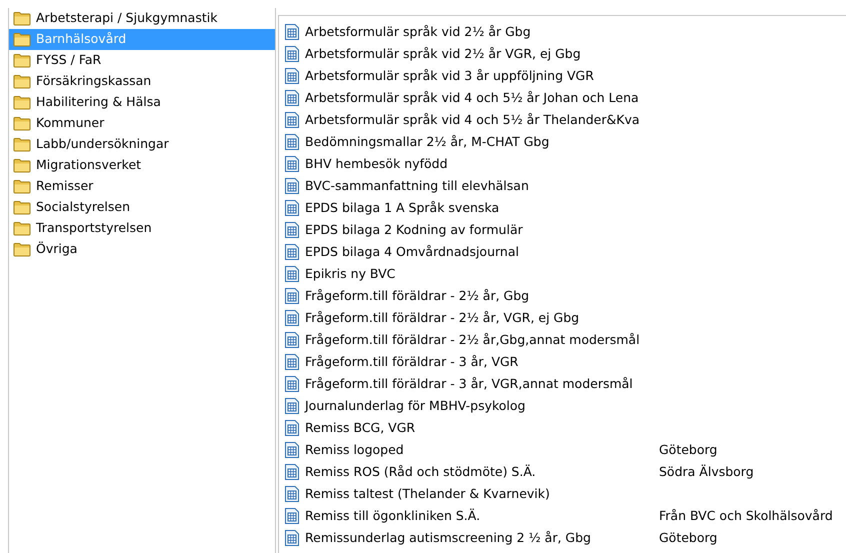 The image size is (846, 553). I want to click on document-row: Frågeform.till föräldrar - 2½ år, VGR, ej Gbg, so click(565, 318).